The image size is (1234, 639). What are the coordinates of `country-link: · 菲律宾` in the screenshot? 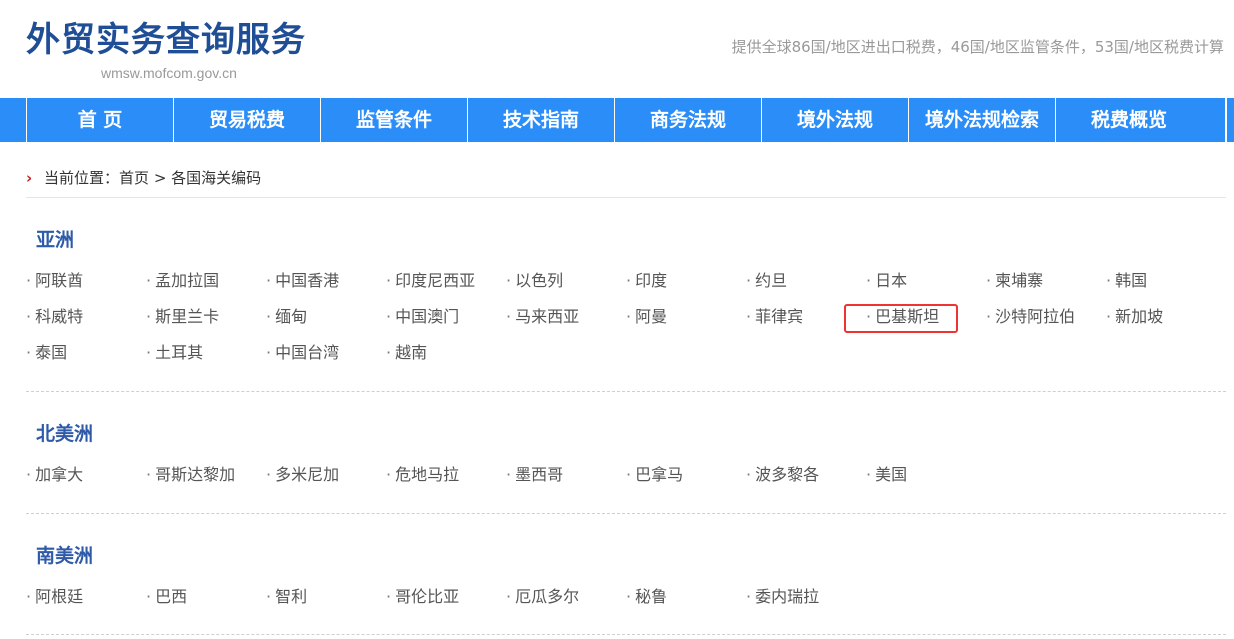 It's located at (774, 317).